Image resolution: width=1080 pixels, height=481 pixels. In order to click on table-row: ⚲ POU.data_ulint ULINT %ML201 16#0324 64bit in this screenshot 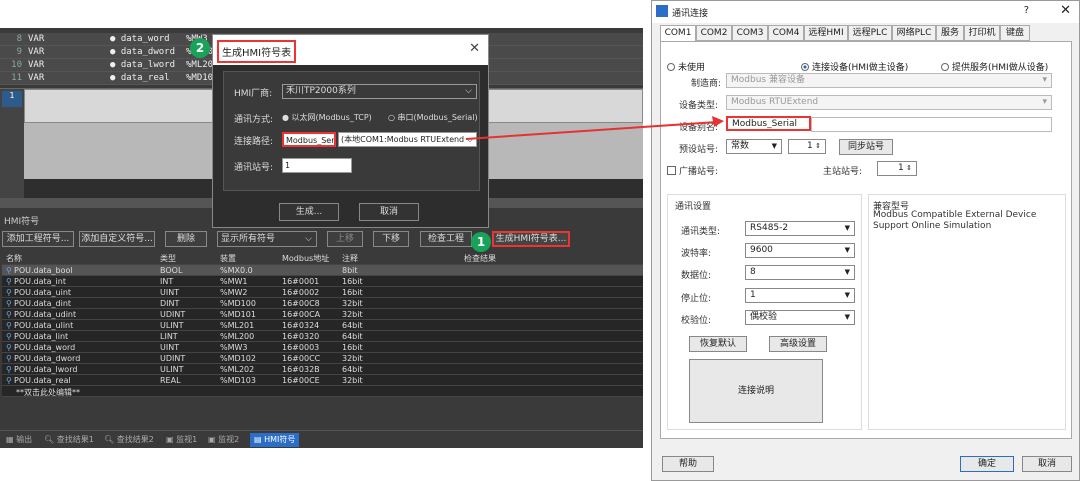, I will do `click(322, 325)`.